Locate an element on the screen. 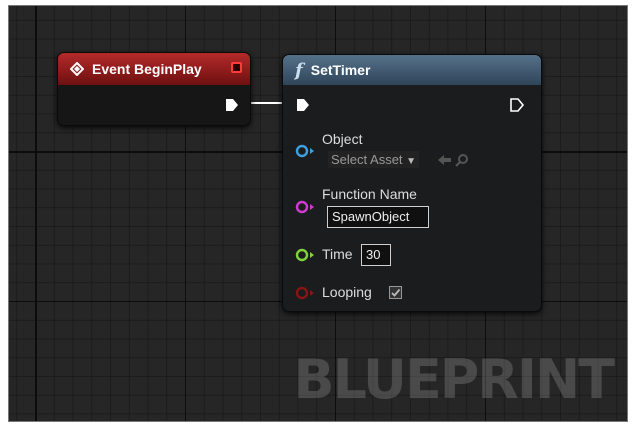 The height and width of the screenshot is (427, 634). select-asset-label: Select Asset is located at coordinates (367, 159).